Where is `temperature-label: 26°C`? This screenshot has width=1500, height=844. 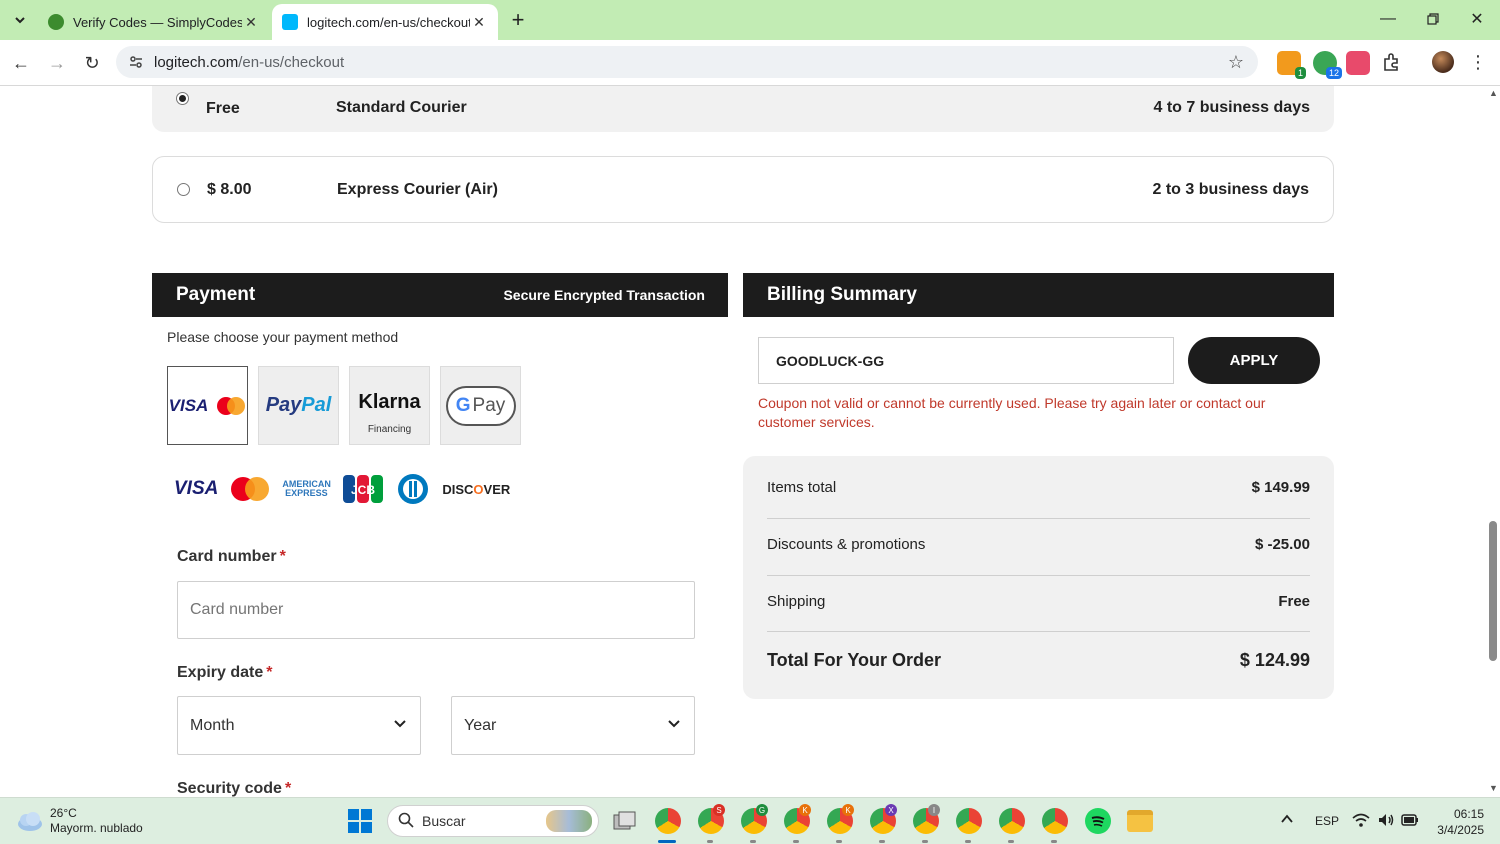
temperature-label: 26°C is located at coordinates (63, 813).